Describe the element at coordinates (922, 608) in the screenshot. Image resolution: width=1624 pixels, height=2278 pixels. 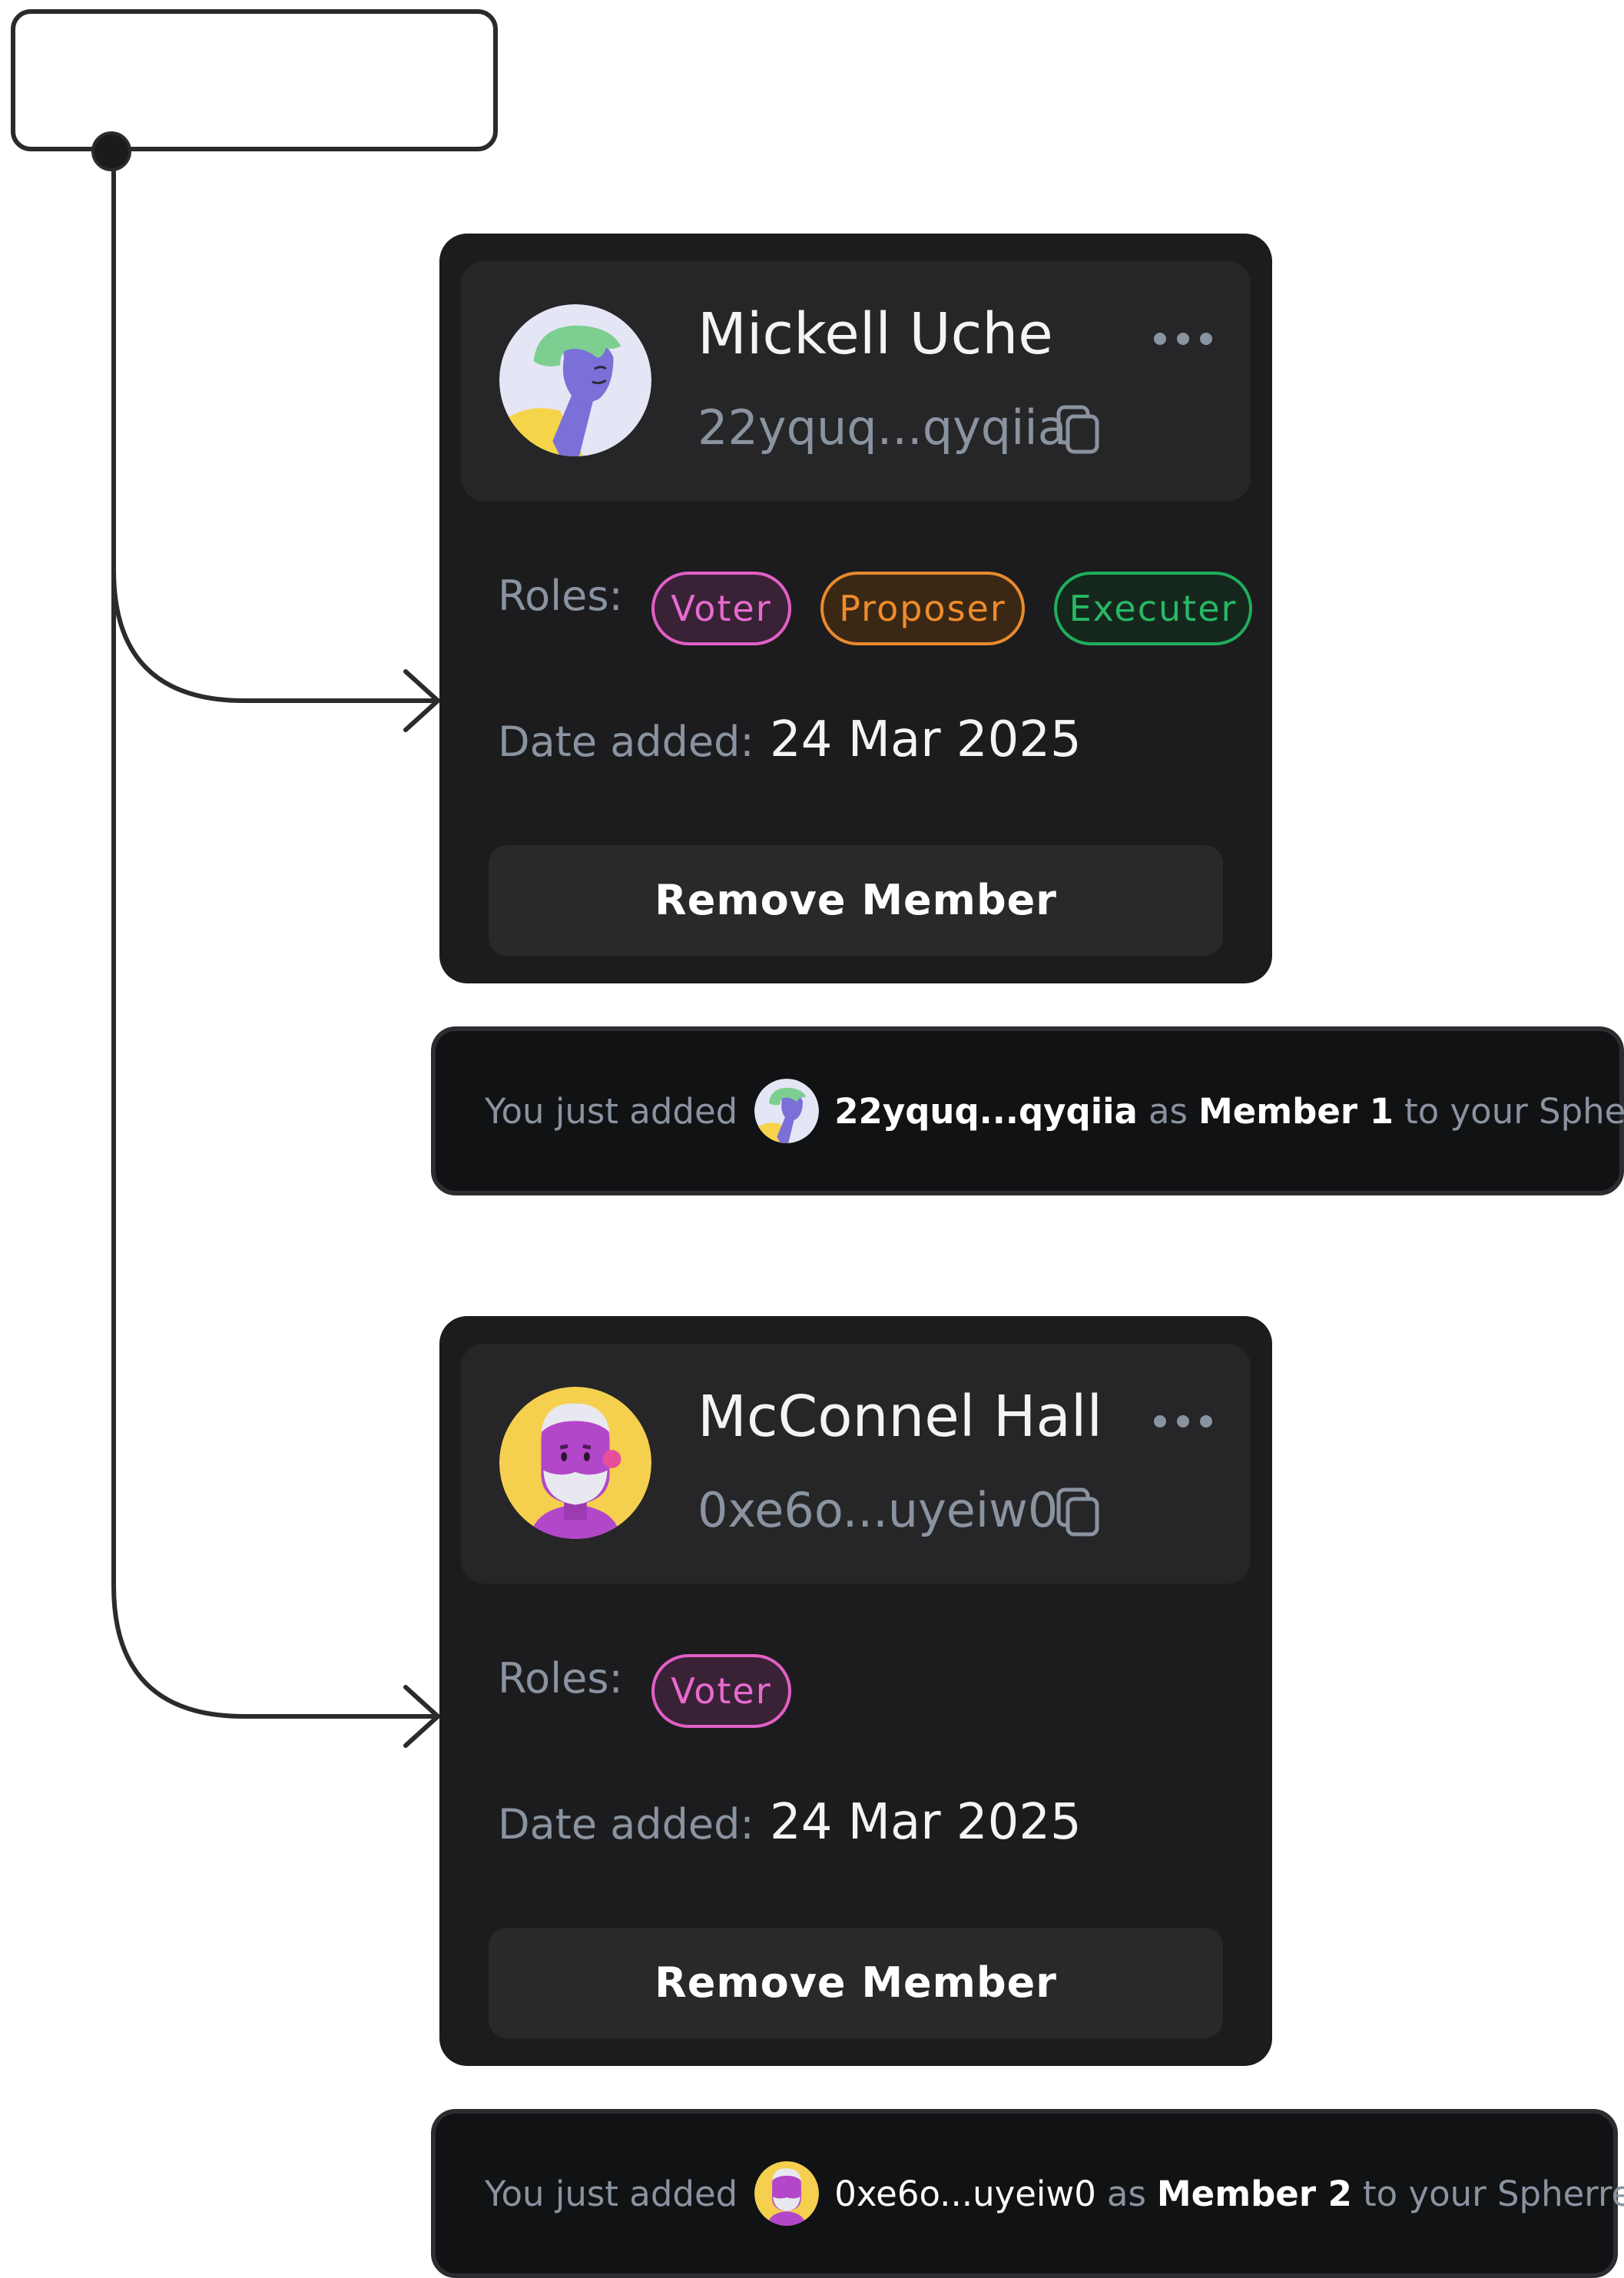
I see `role-badge-proposer: Proposer` at that location.